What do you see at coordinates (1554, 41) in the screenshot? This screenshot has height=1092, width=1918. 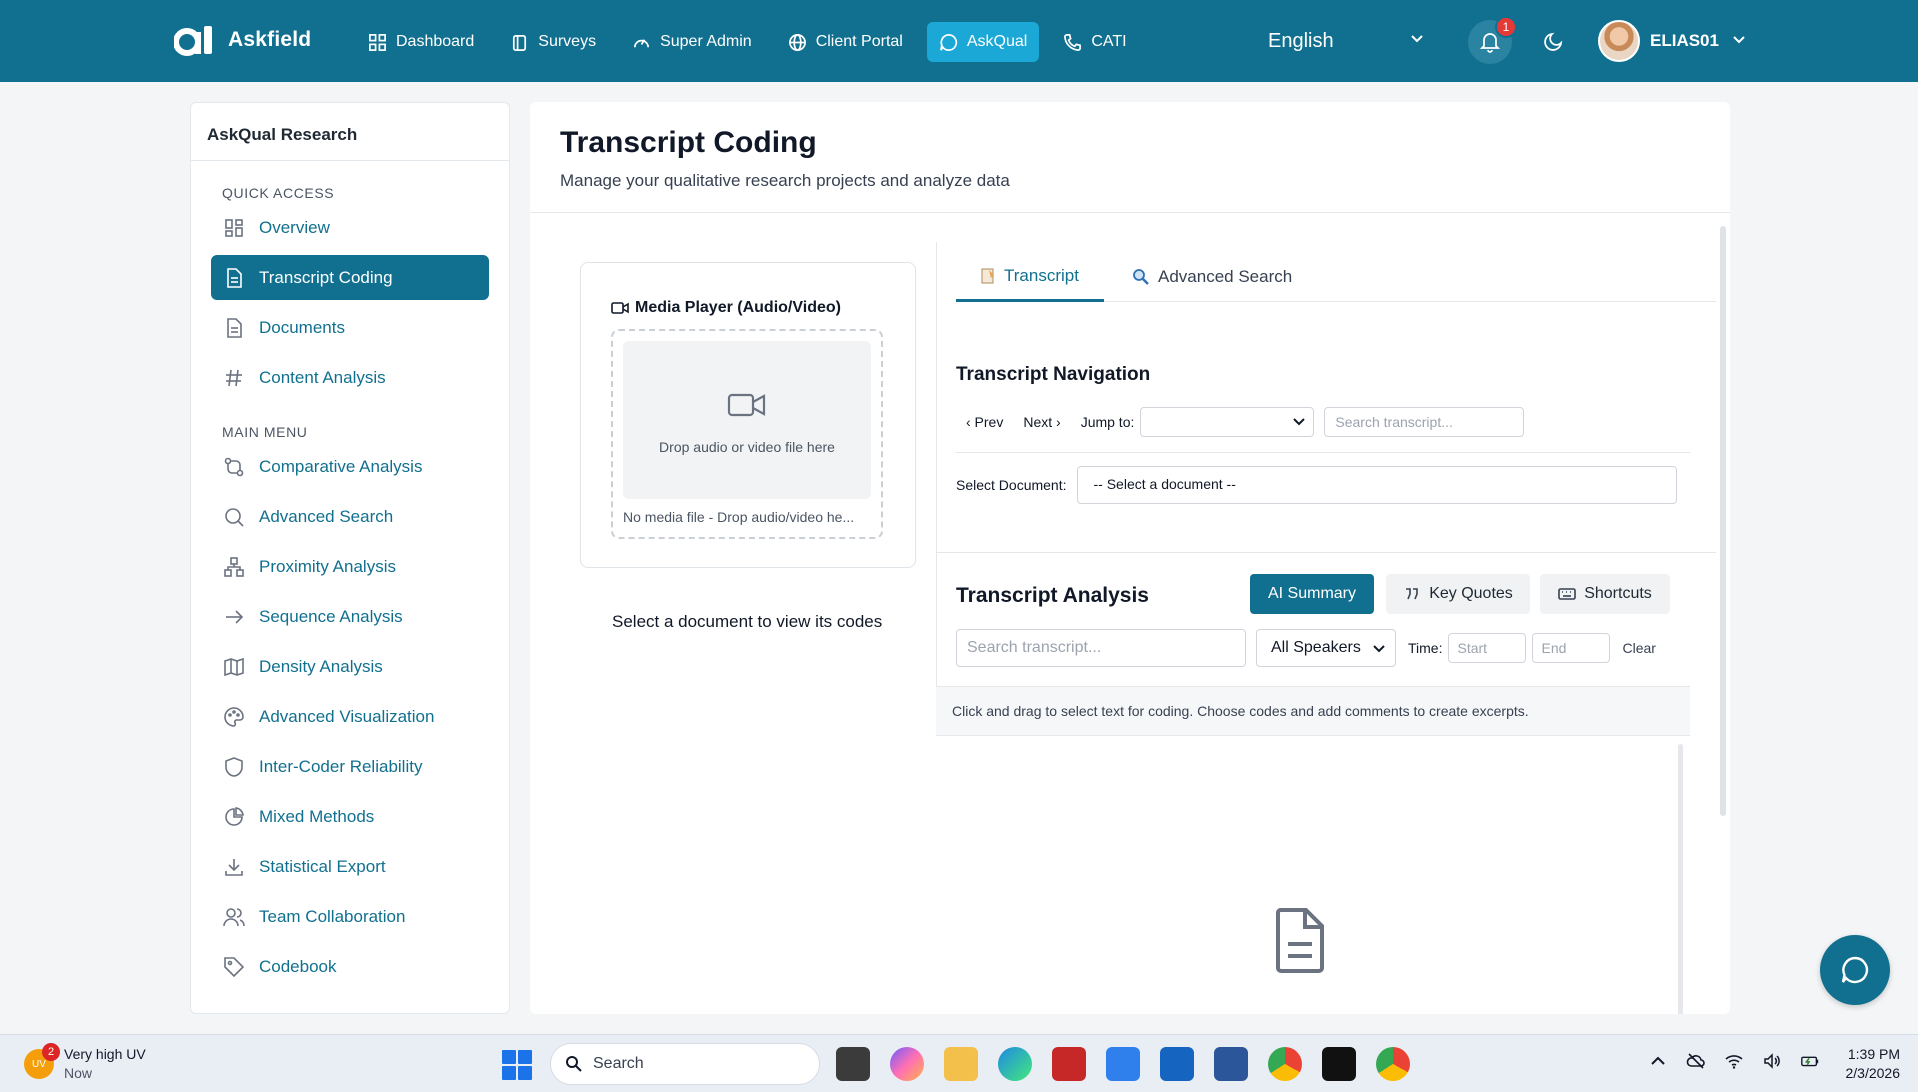 I see `dark-mode-toggle-icon` at bounding box center [1554, 41].